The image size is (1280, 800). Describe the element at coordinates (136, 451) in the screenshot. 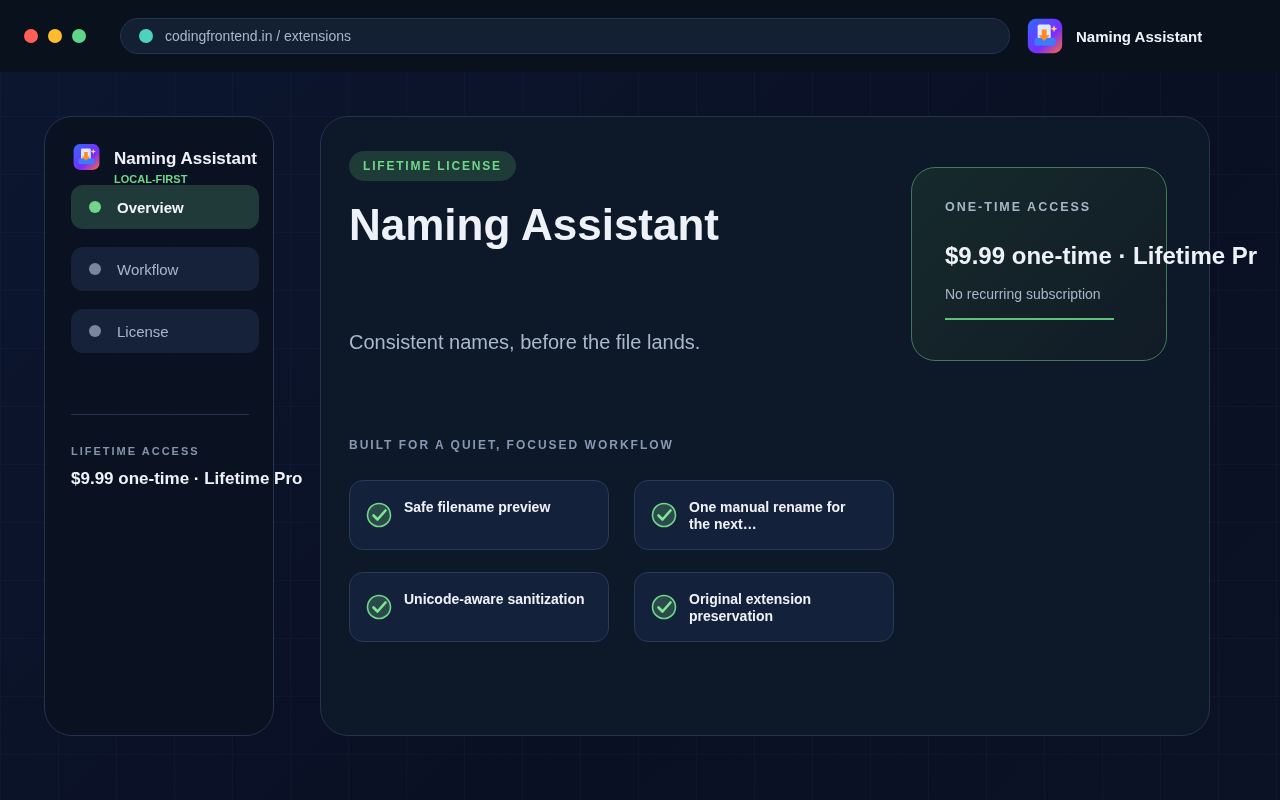

I see `access-label: LIFETIME ACCESS` at that location.